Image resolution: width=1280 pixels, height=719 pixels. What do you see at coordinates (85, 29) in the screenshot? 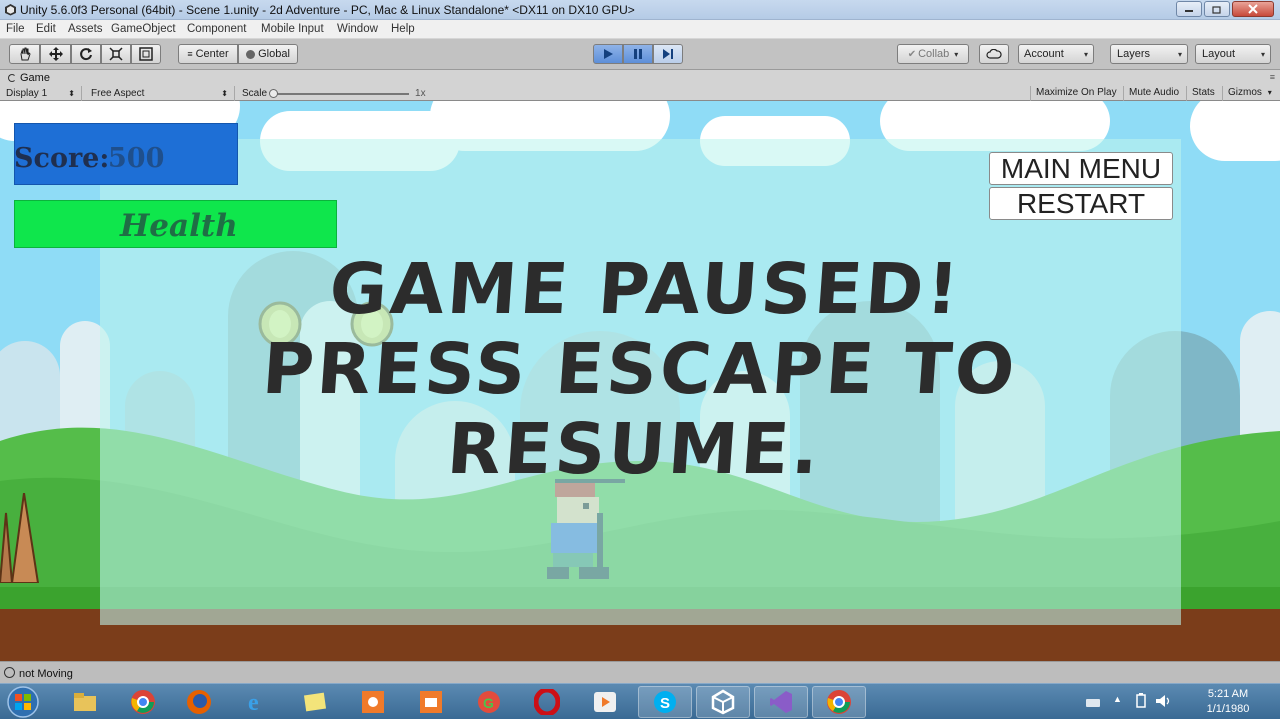
I see `menu-assets: Assets` at bounding box center [85, 29].